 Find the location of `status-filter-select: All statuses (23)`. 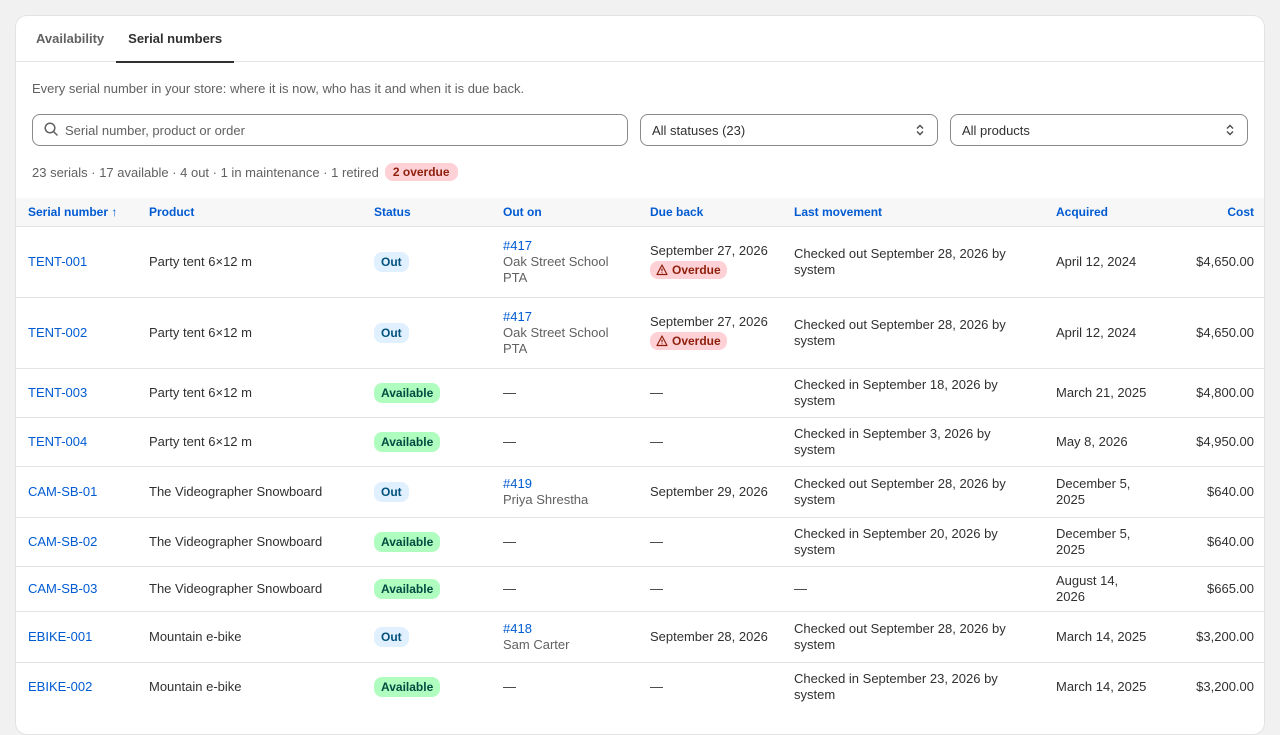

status-filter-select: All statuses (23) is located at coordinates (789, 130).